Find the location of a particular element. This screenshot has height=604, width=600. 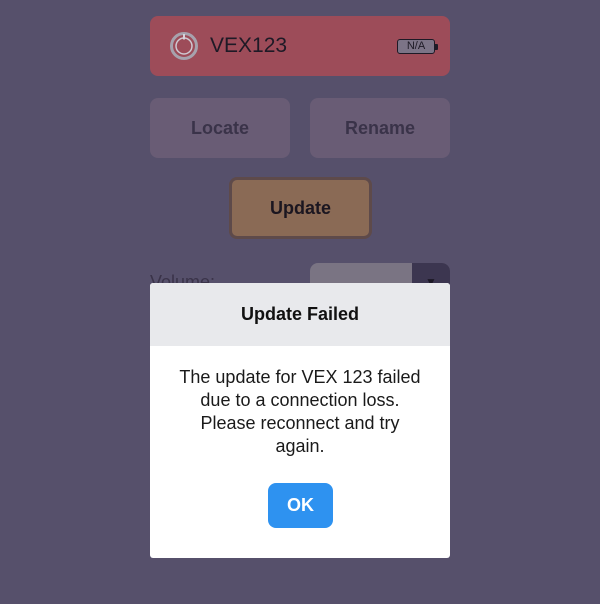

battery-status: N/A is located at coordinates (416, 46).